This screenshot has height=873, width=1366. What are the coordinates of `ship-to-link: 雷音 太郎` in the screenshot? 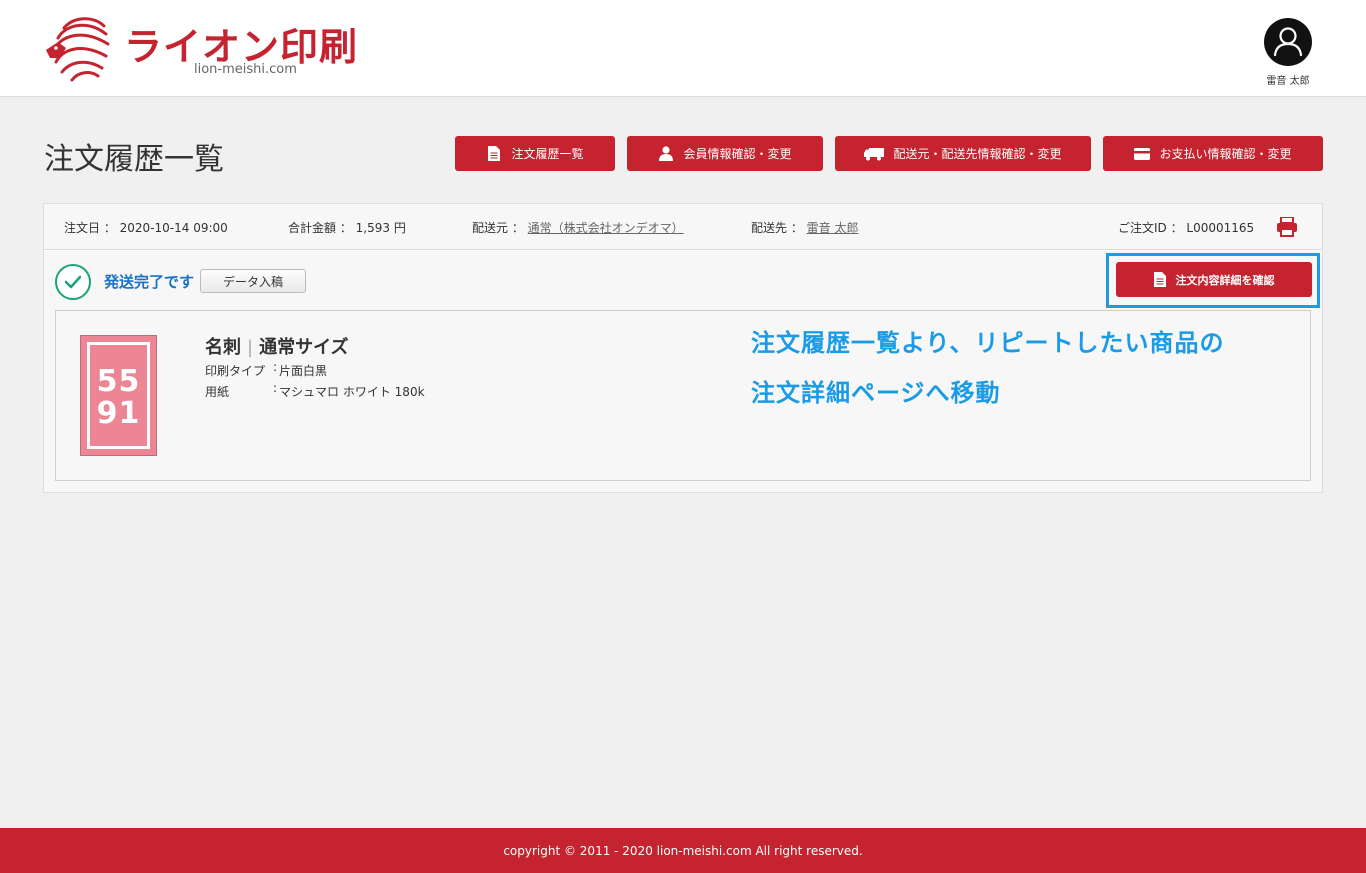 It's located at (833, 228).